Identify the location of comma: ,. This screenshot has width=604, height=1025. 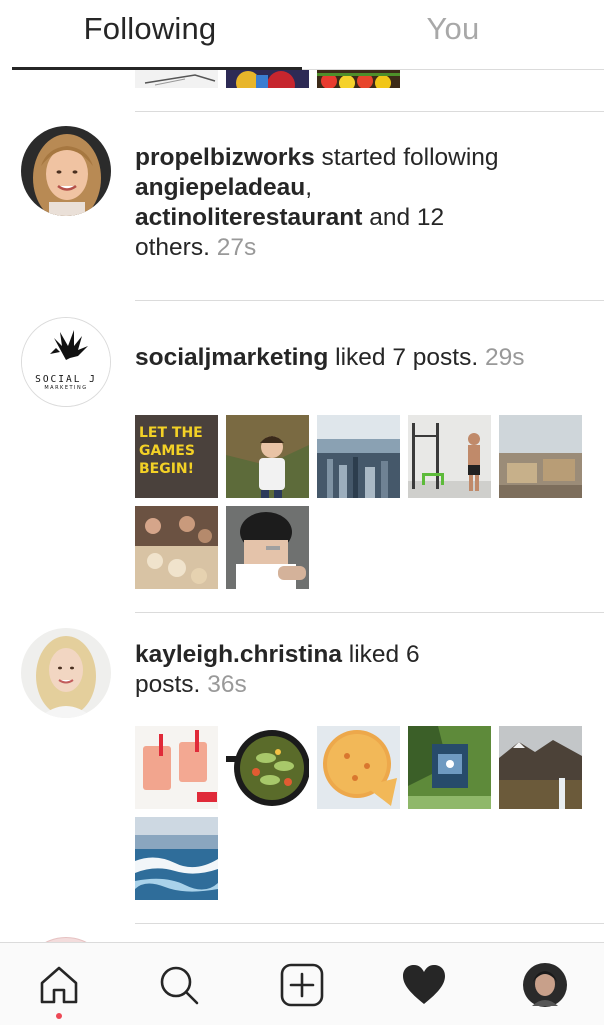
(309, 187).